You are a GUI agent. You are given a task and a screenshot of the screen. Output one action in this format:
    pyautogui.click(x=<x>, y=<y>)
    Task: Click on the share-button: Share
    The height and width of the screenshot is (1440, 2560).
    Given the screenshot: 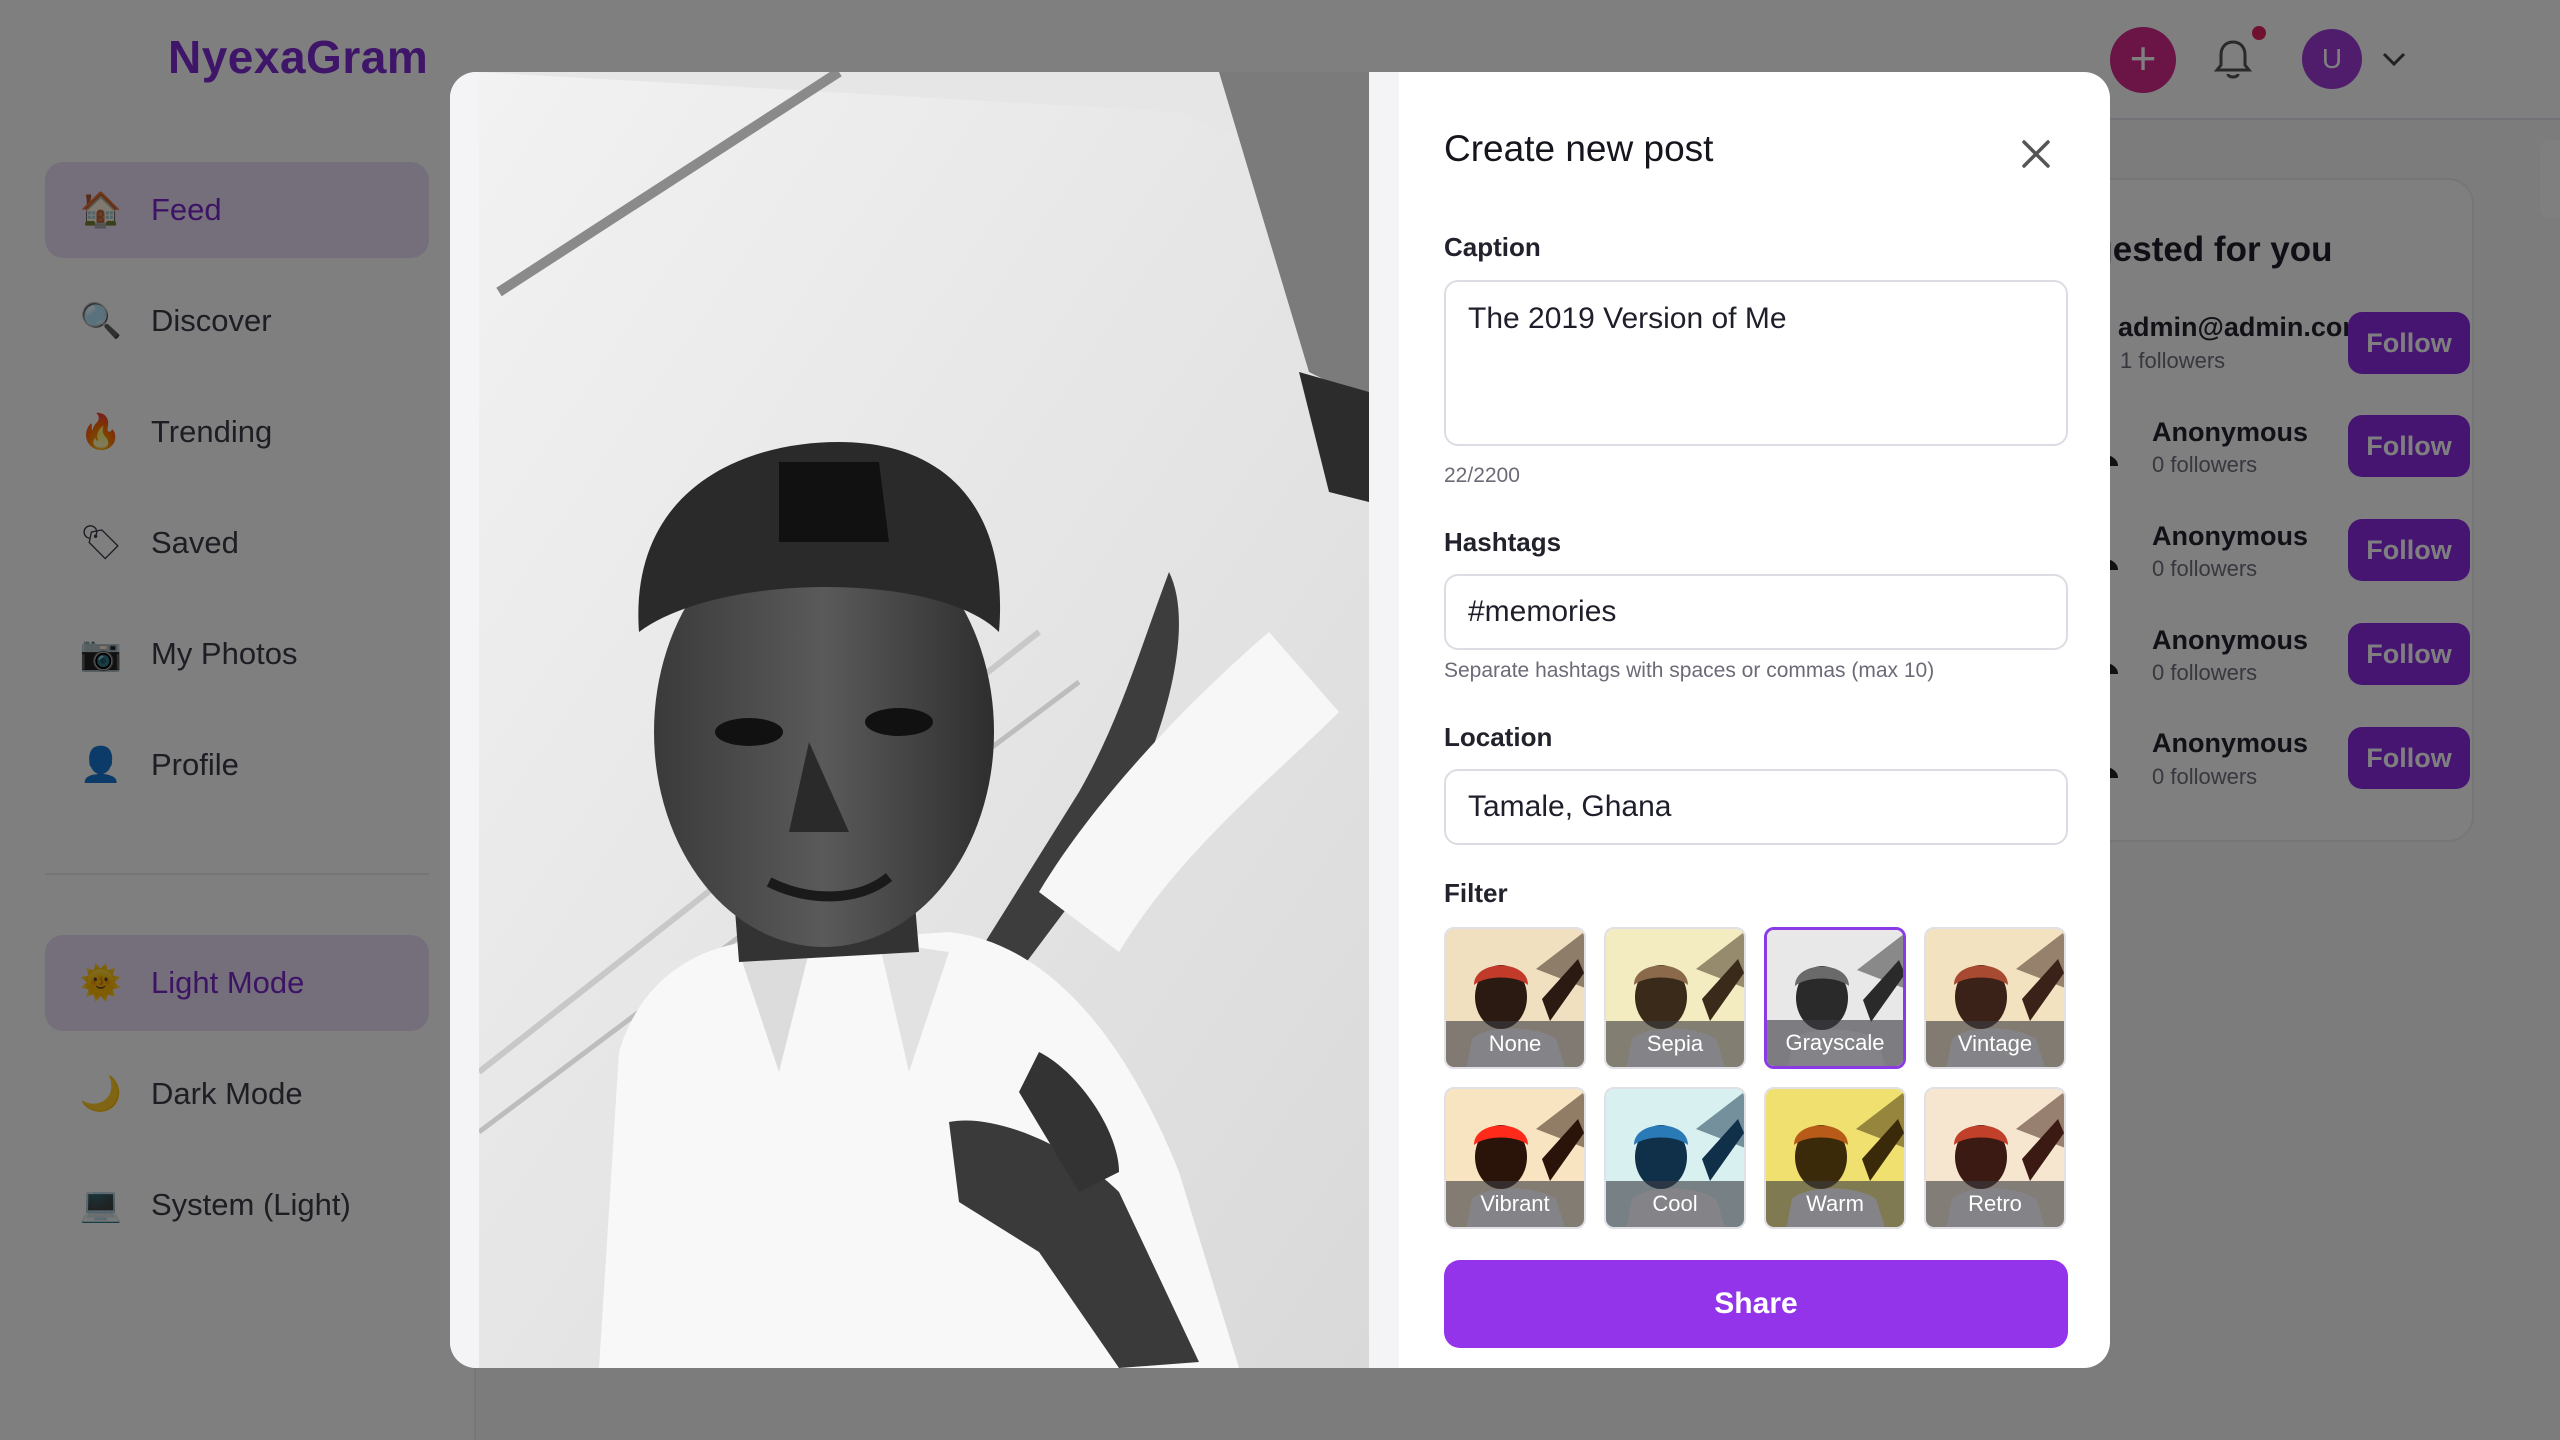 What is the action you would take?
    pyautogui.click(x=1756, y=1304)
    